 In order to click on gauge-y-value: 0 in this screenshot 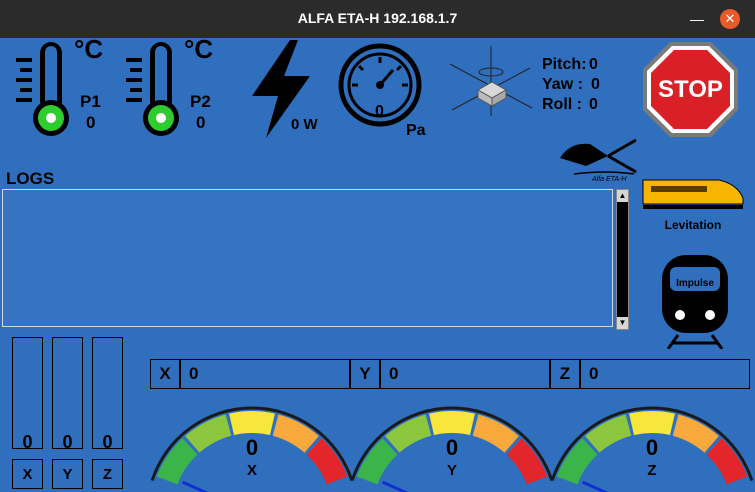, I will do `click(452, 447)`.